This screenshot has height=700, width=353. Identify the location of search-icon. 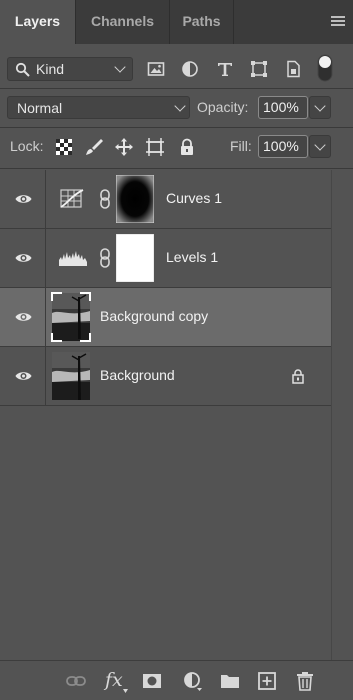
(22, 69).